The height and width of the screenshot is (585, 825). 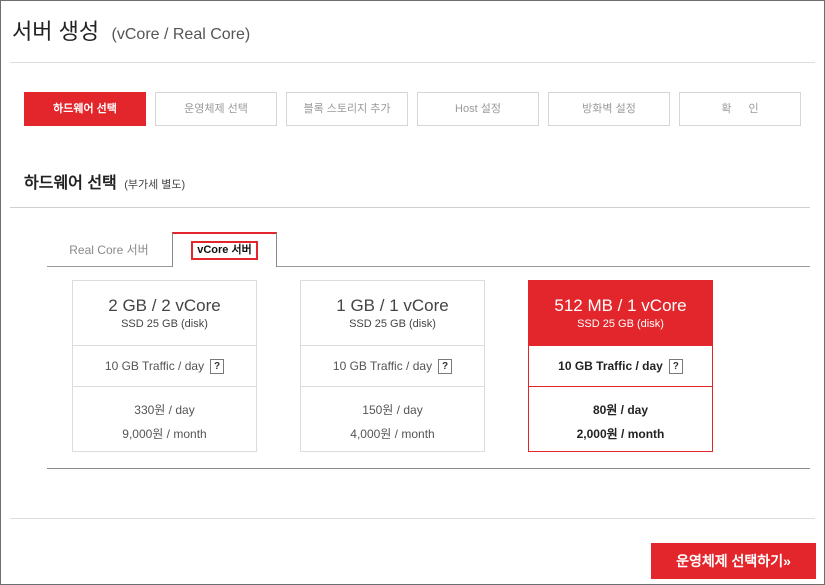 I want to click on plan-pricing: 150원 / day 4,000원 / month, so click(x=392, y=418).